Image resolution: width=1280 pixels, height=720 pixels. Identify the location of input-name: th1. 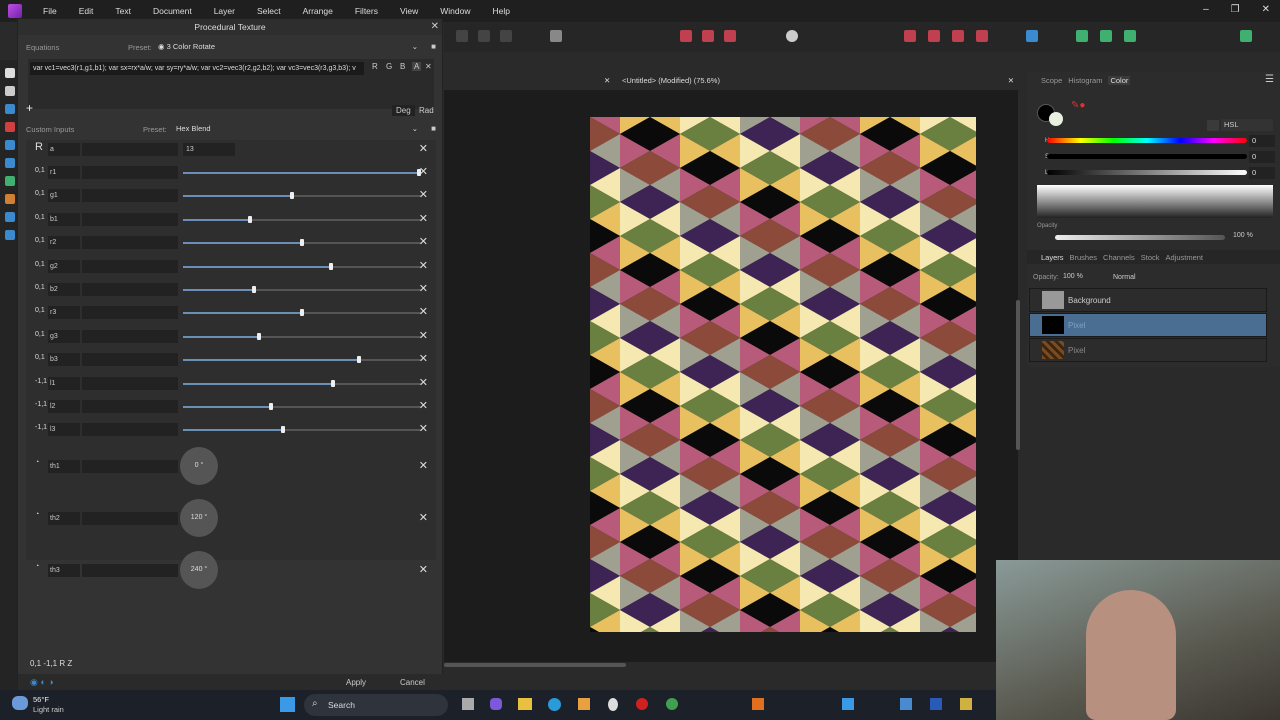
(64, 466).